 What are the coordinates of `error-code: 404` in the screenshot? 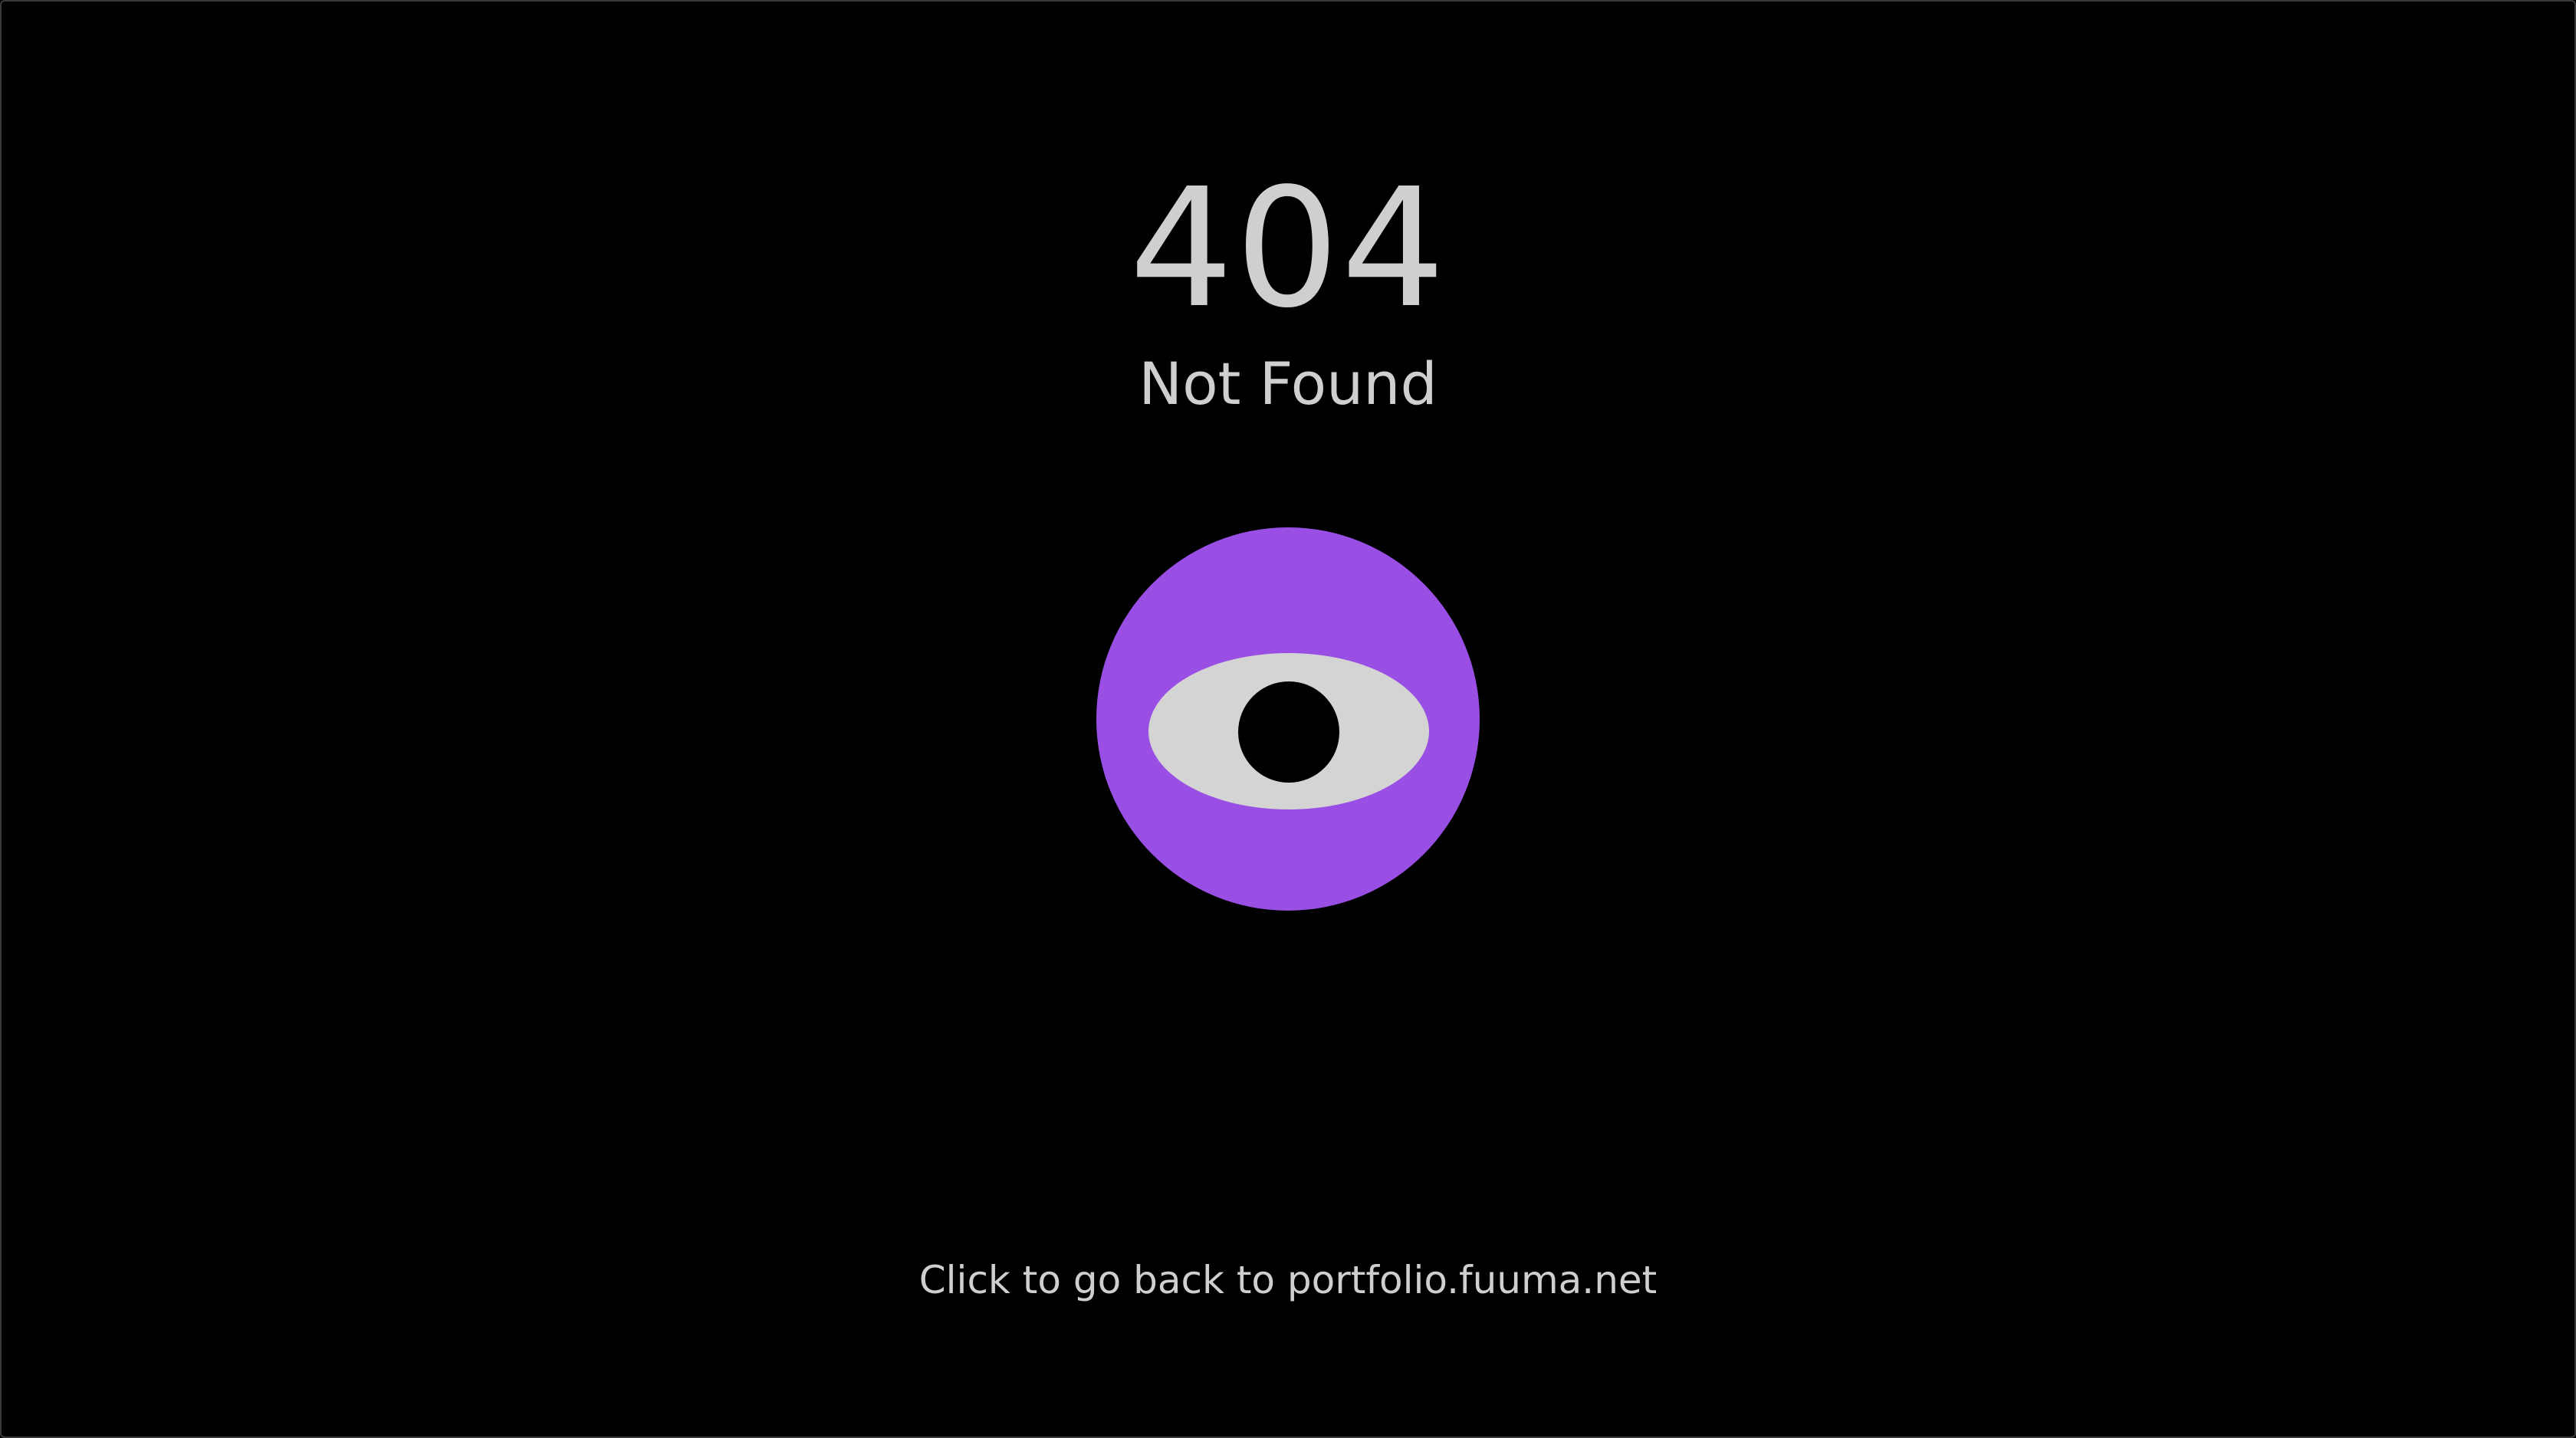 It's located at (1288, 248).